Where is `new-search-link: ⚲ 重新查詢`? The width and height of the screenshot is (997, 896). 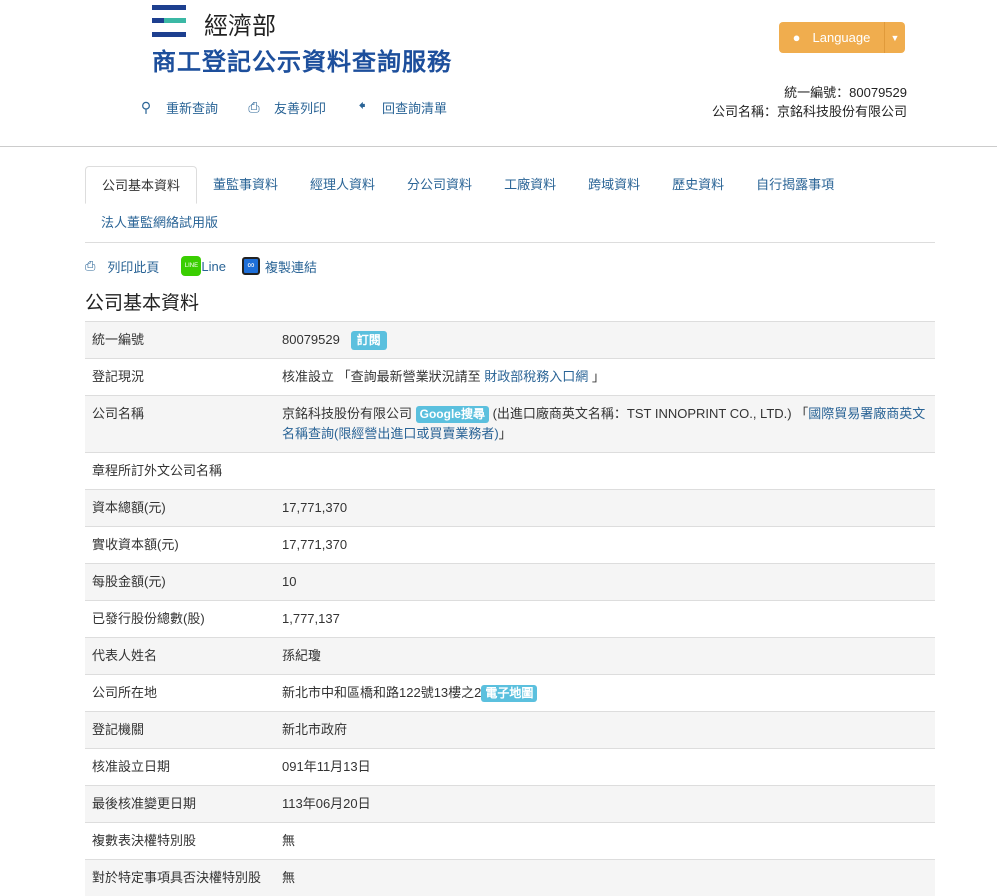 new-search-link: ⚲ 重新查詢 is located at coordinates (178, 107).